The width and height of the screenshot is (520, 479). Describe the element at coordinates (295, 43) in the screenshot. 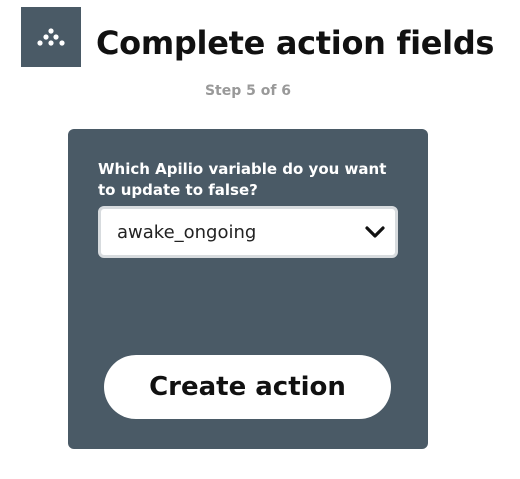

I see `page-title: Complete action fields` at that location.